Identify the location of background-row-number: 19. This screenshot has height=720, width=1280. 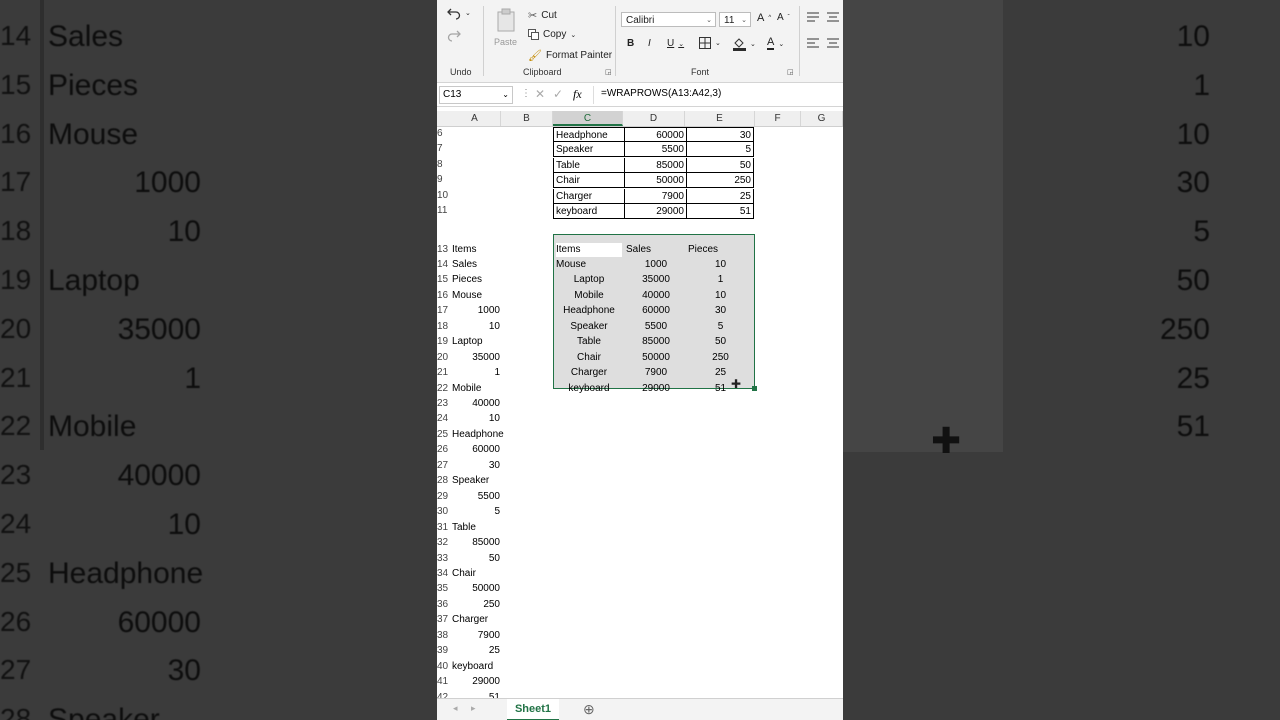
(16, 279).